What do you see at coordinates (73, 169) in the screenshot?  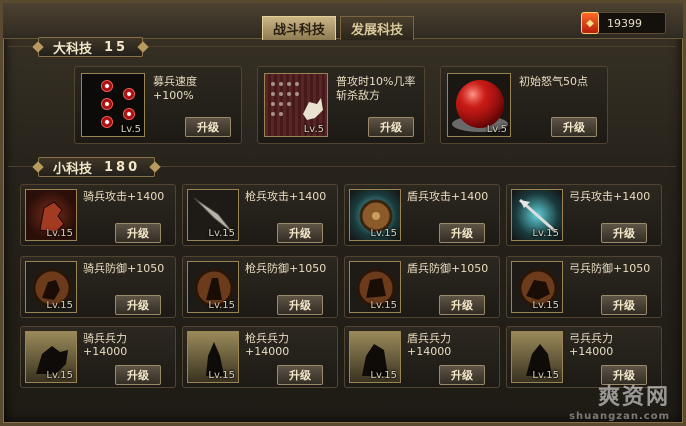 I see `section-title: 小科技` at bounding box center [73, 169].